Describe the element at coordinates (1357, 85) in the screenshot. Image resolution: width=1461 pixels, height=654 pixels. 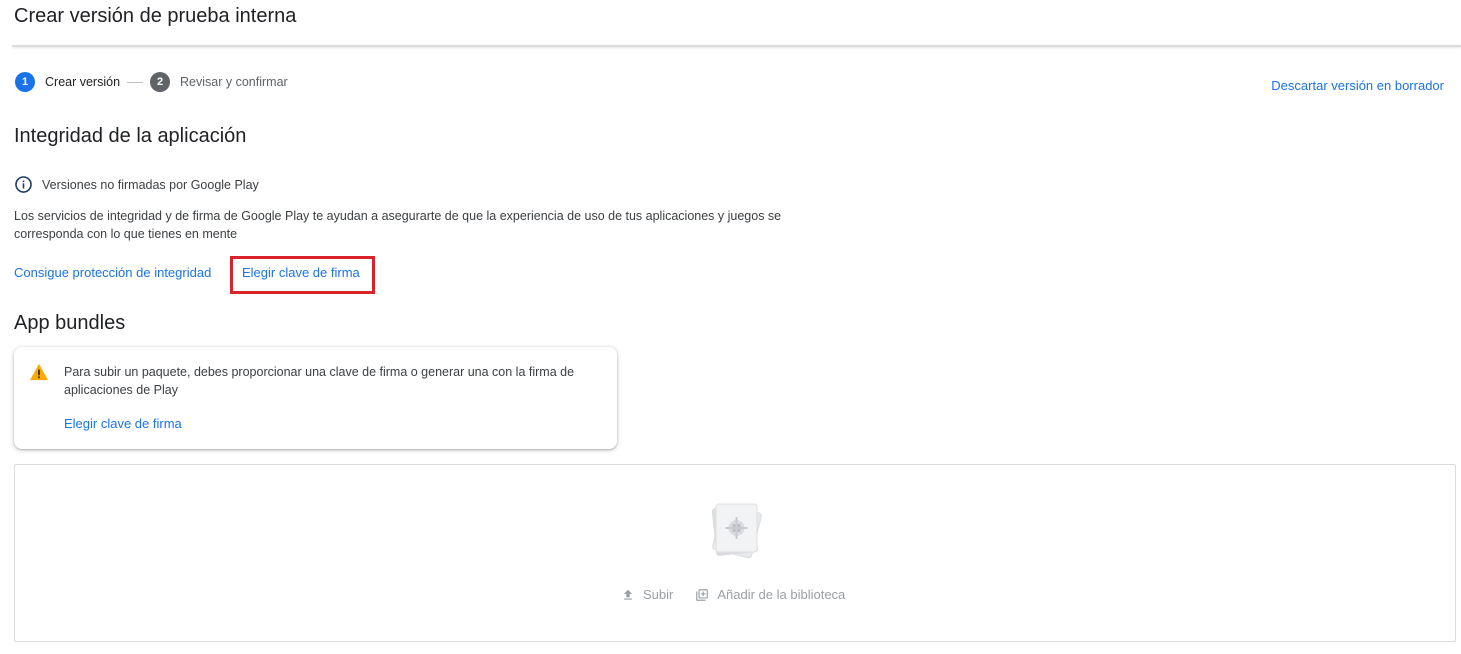
I see `discard-draft-link: Descartar versión en borrador` at that location.